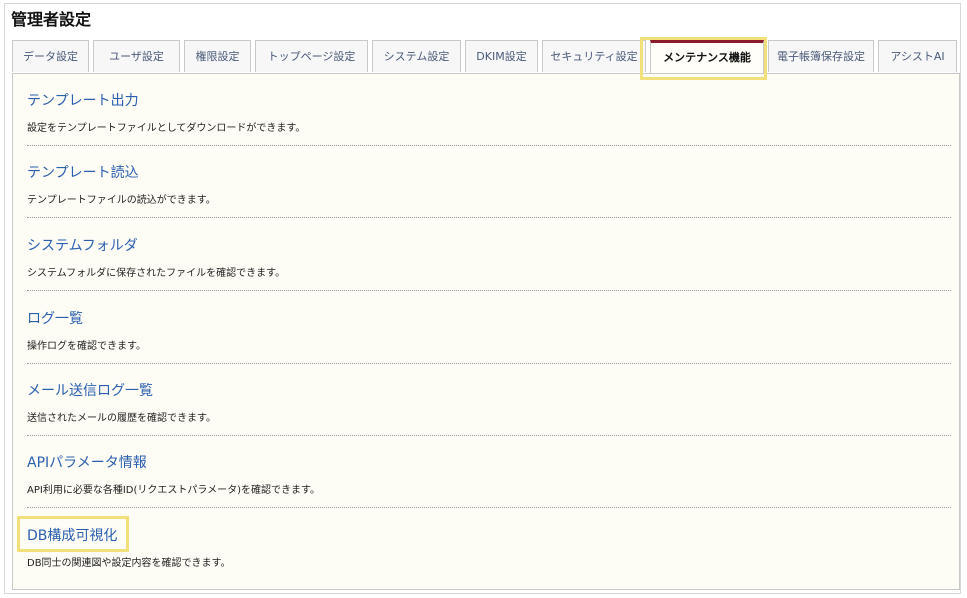 This screenshot has width=967, height=598. I want to click on item-description: DB同士の関連図や設定内容を確認できます。, so click(129, 563).